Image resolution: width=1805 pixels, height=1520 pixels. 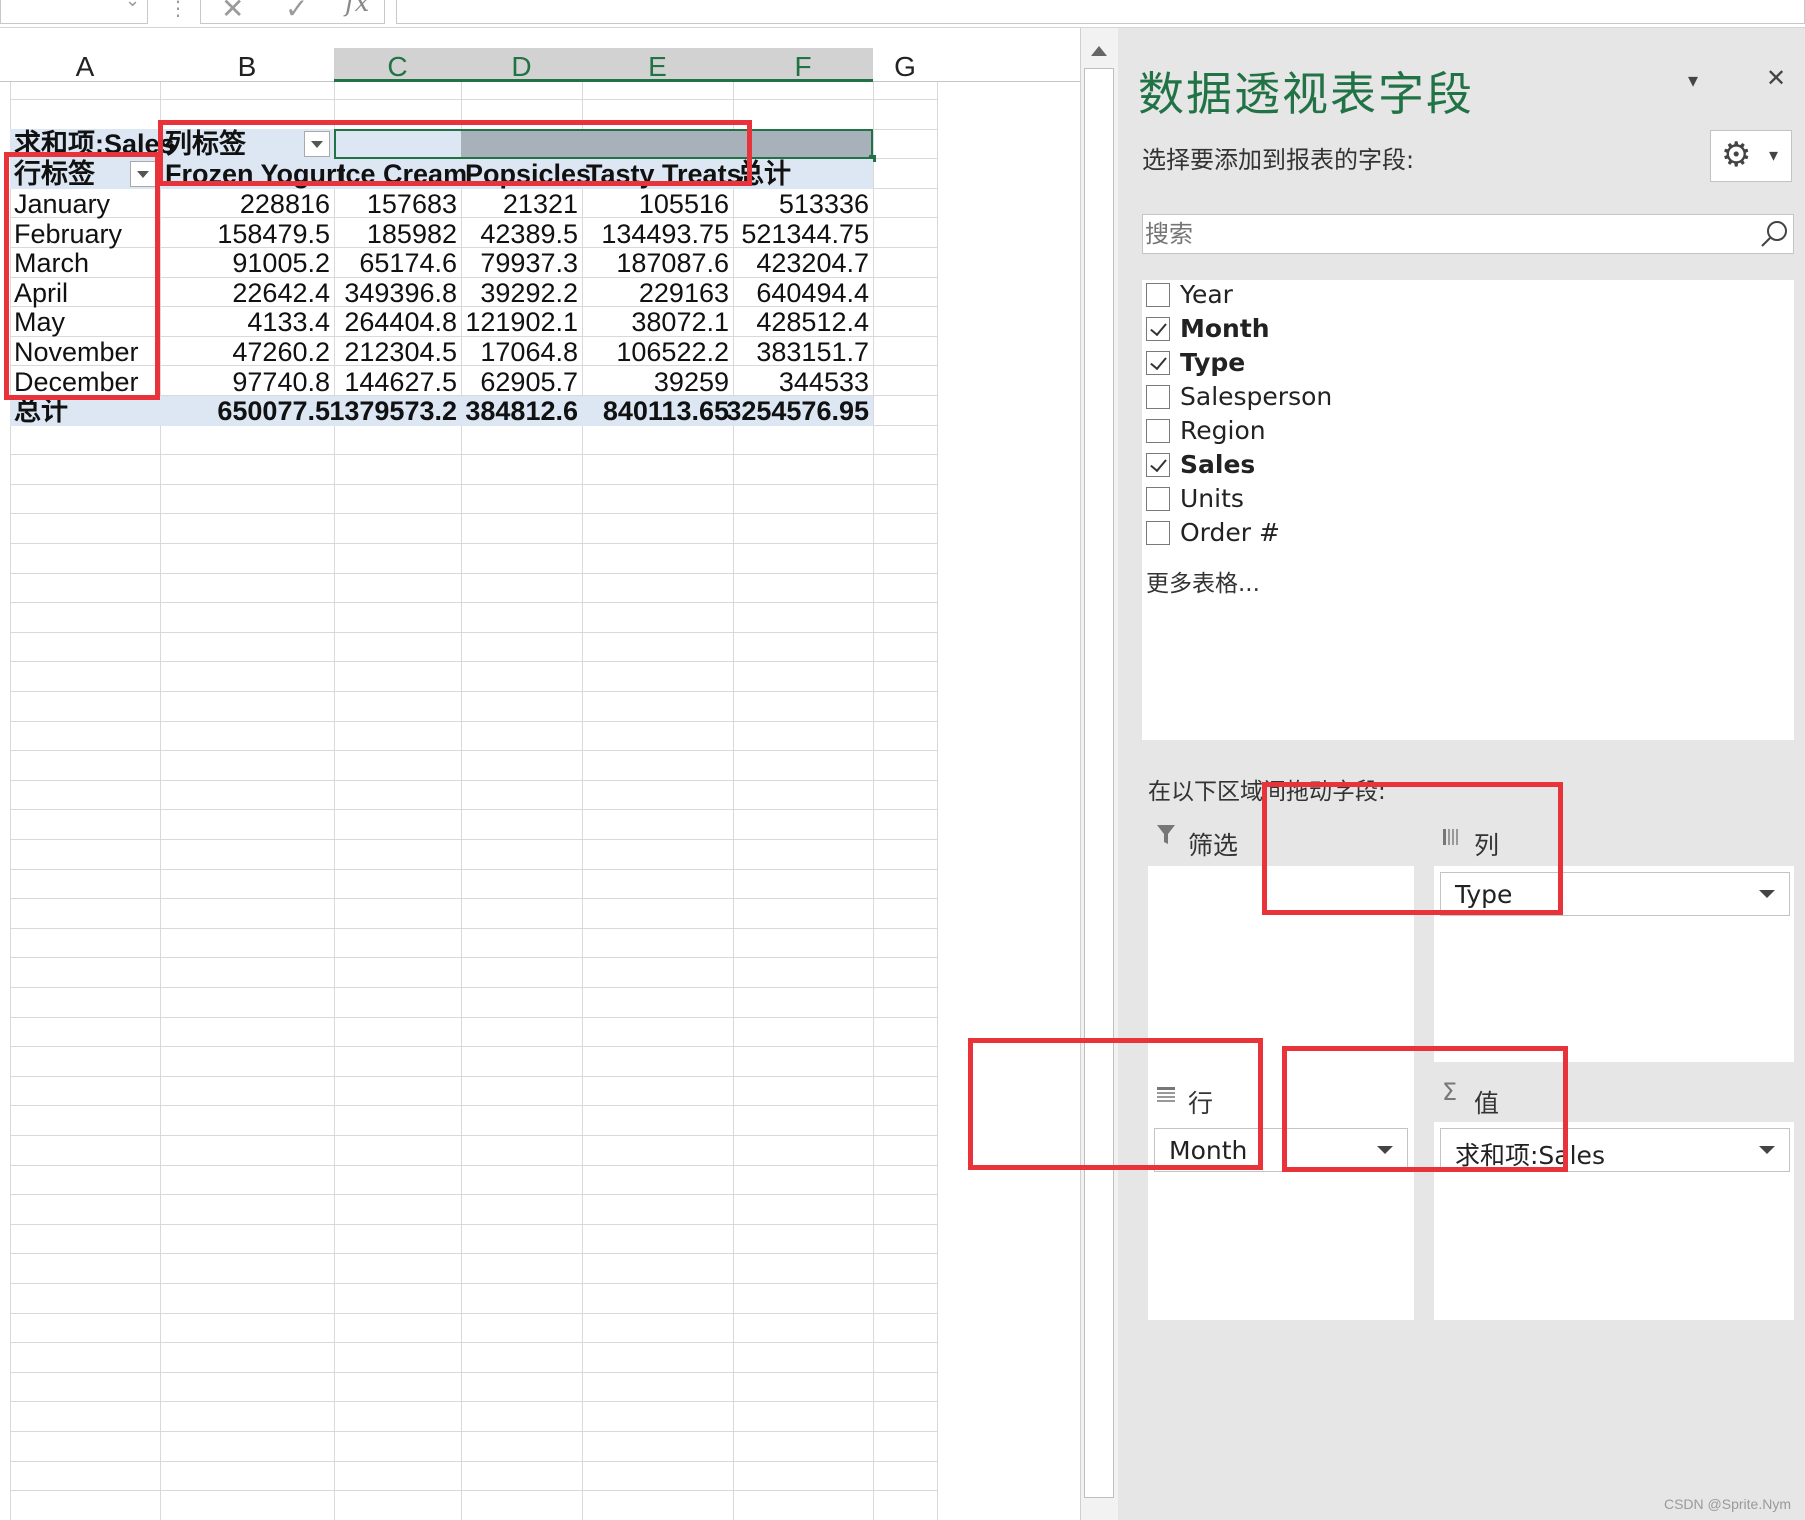 I want to click on field-item-salesperson: Salesperson, so click(x=1466, y=399).